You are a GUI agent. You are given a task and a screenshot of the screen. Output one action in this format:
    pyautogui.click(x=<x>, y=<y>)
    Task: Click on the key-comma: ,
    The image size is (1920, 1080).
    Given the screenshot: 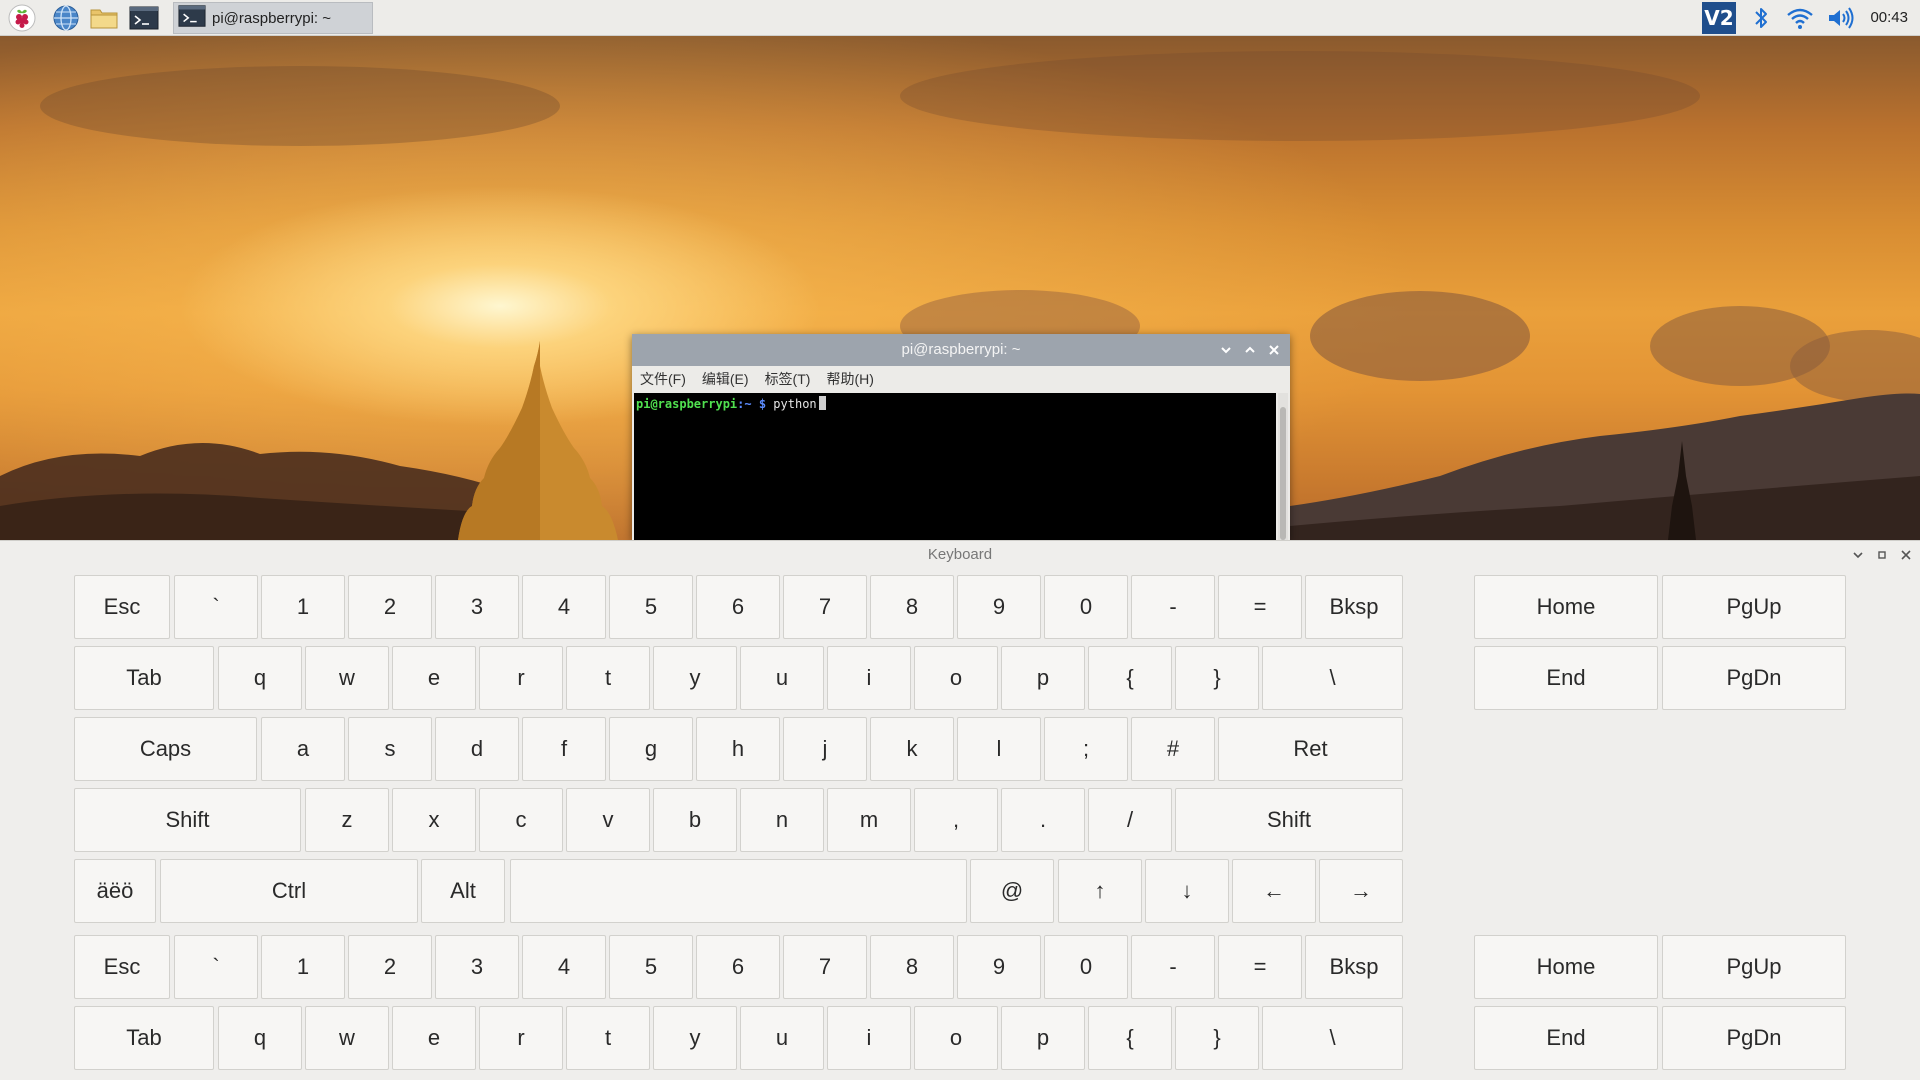 What is the action you would take?
    pyautogui.click(x=956, y=820)
    